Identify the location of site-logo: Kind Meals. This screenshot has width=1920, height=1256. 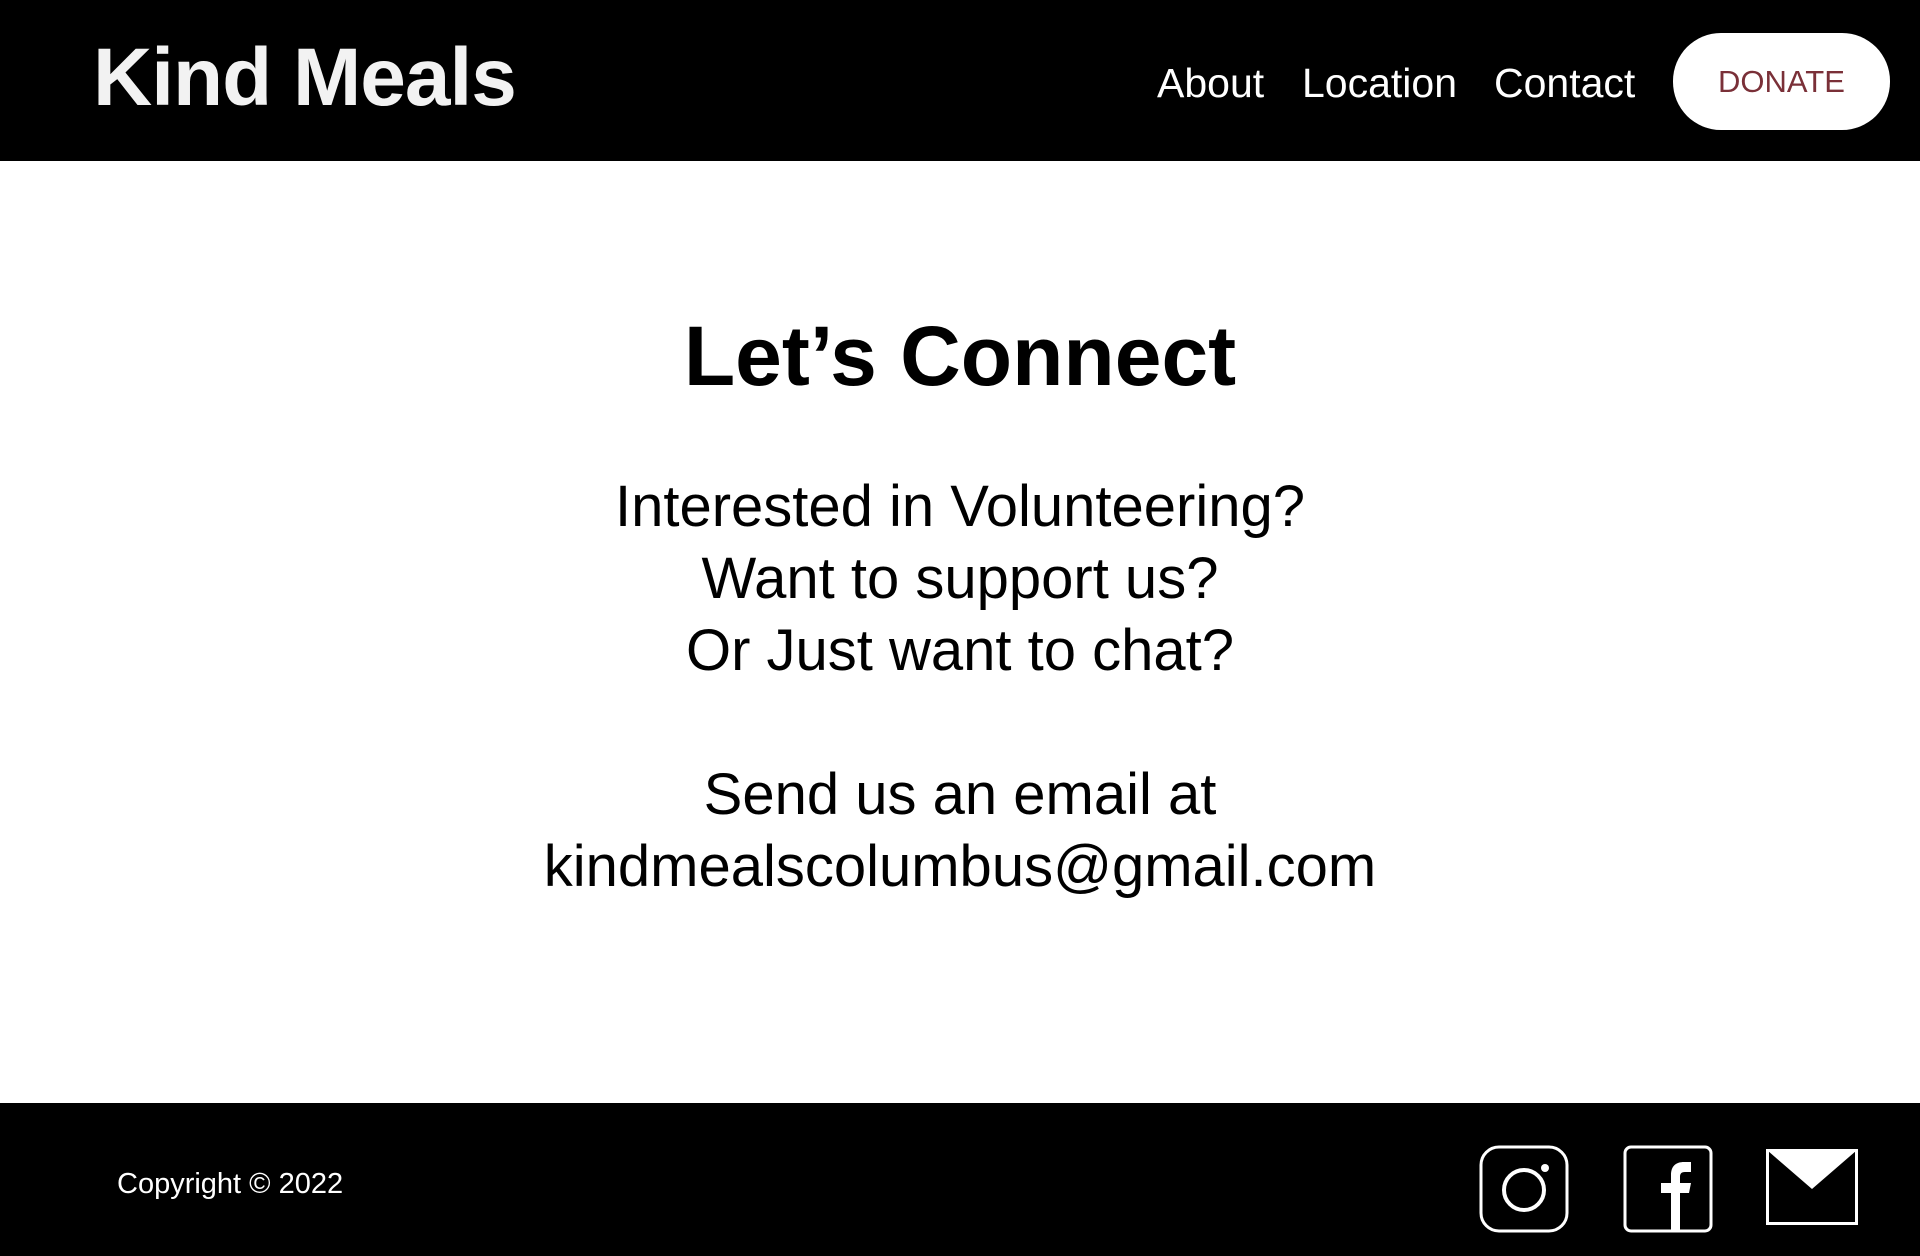
(305, 78).